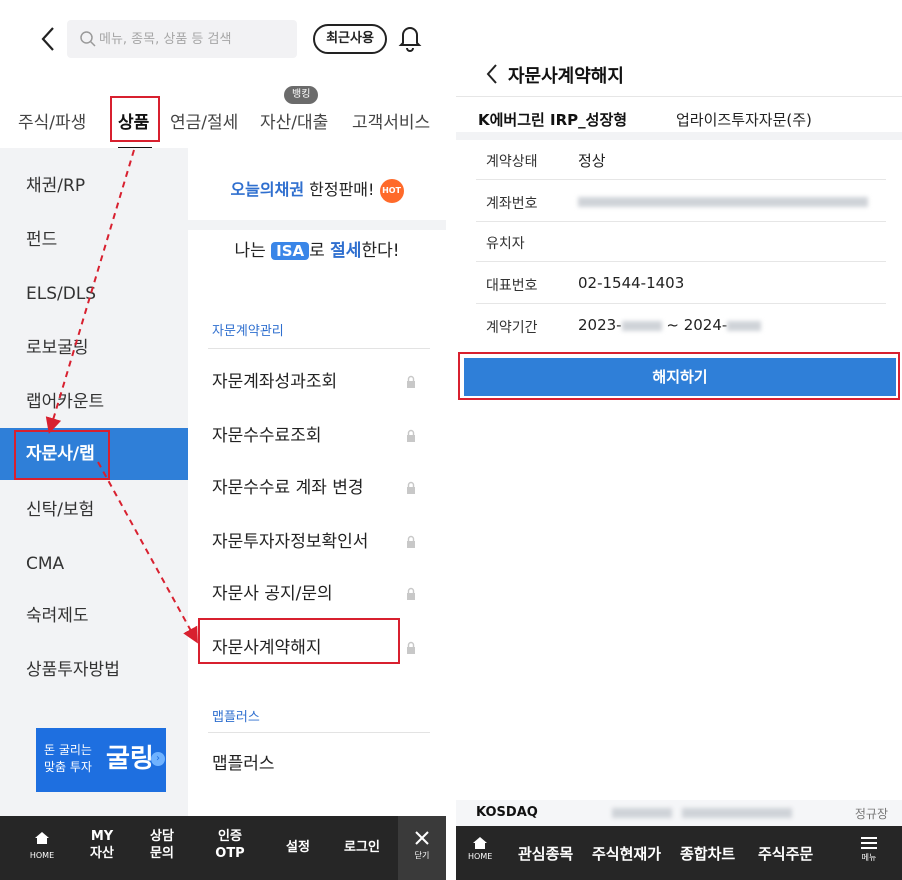 This screenshot has height=880, width=902. What do you see at coordinates (88, 39) in the screenshot?
I see `search-icon` at bounding box center [88, 39].